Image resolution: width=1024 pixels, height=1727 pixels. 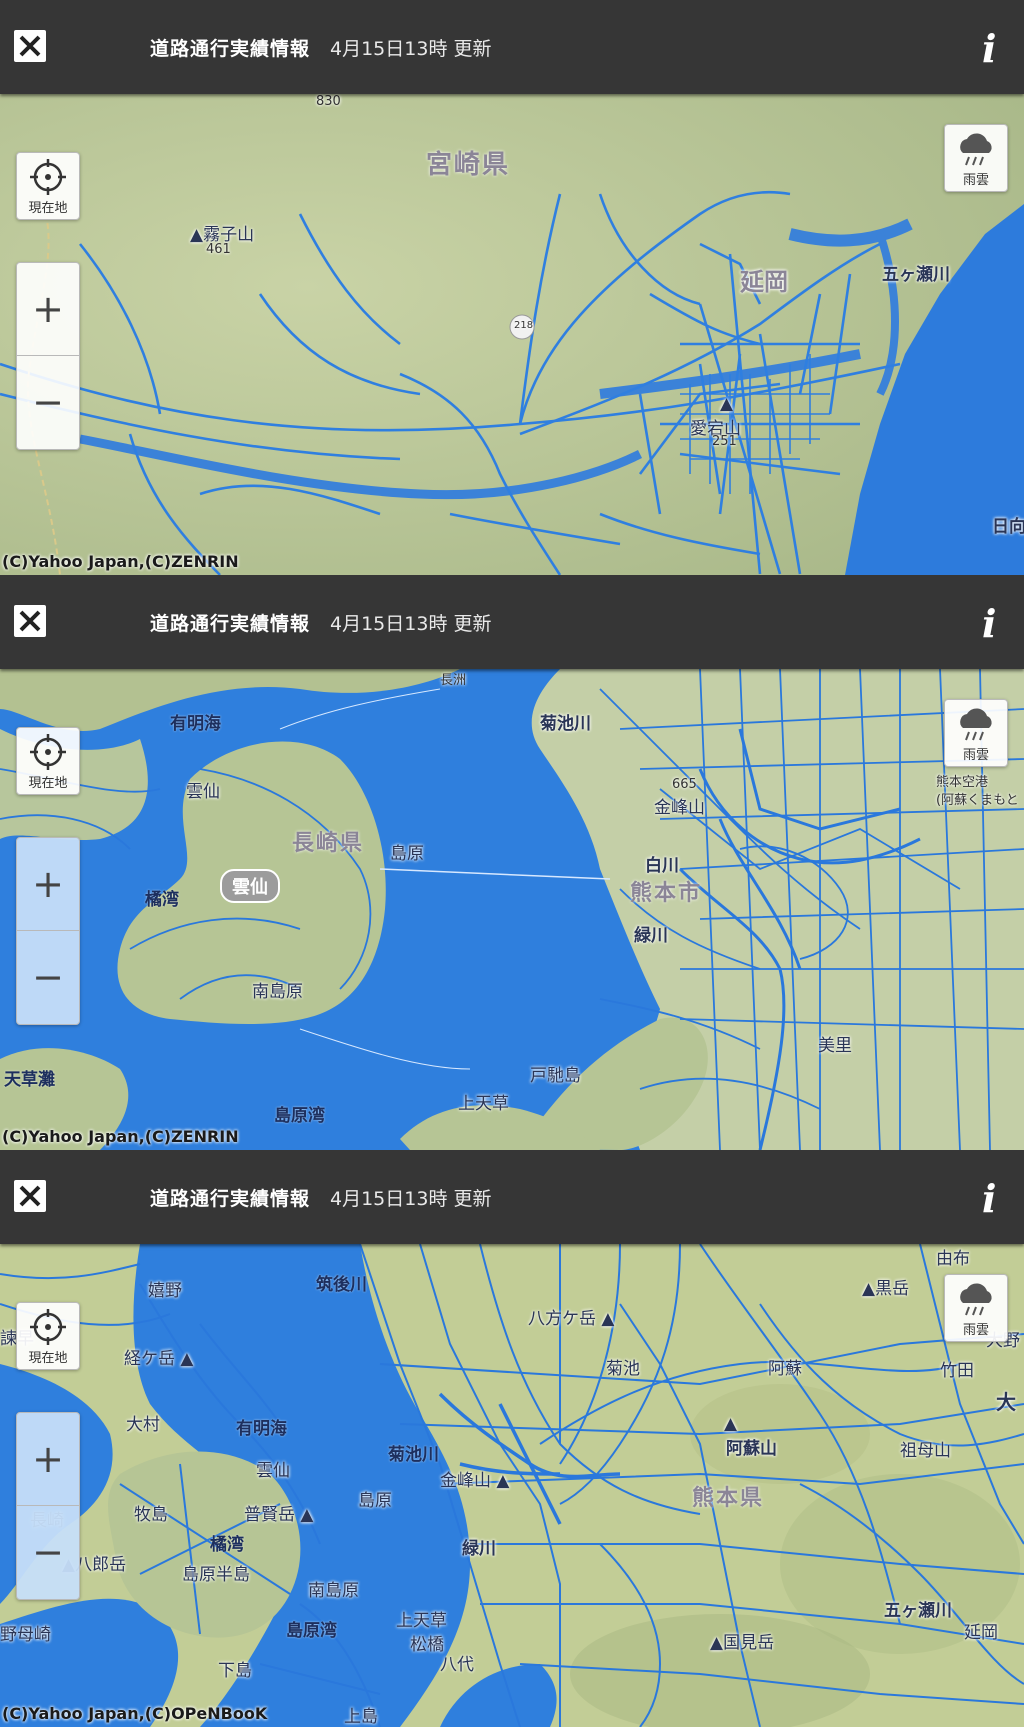 I want to click on peak-label: 経ケ岳 ▲, so click(x=159, y=1359).